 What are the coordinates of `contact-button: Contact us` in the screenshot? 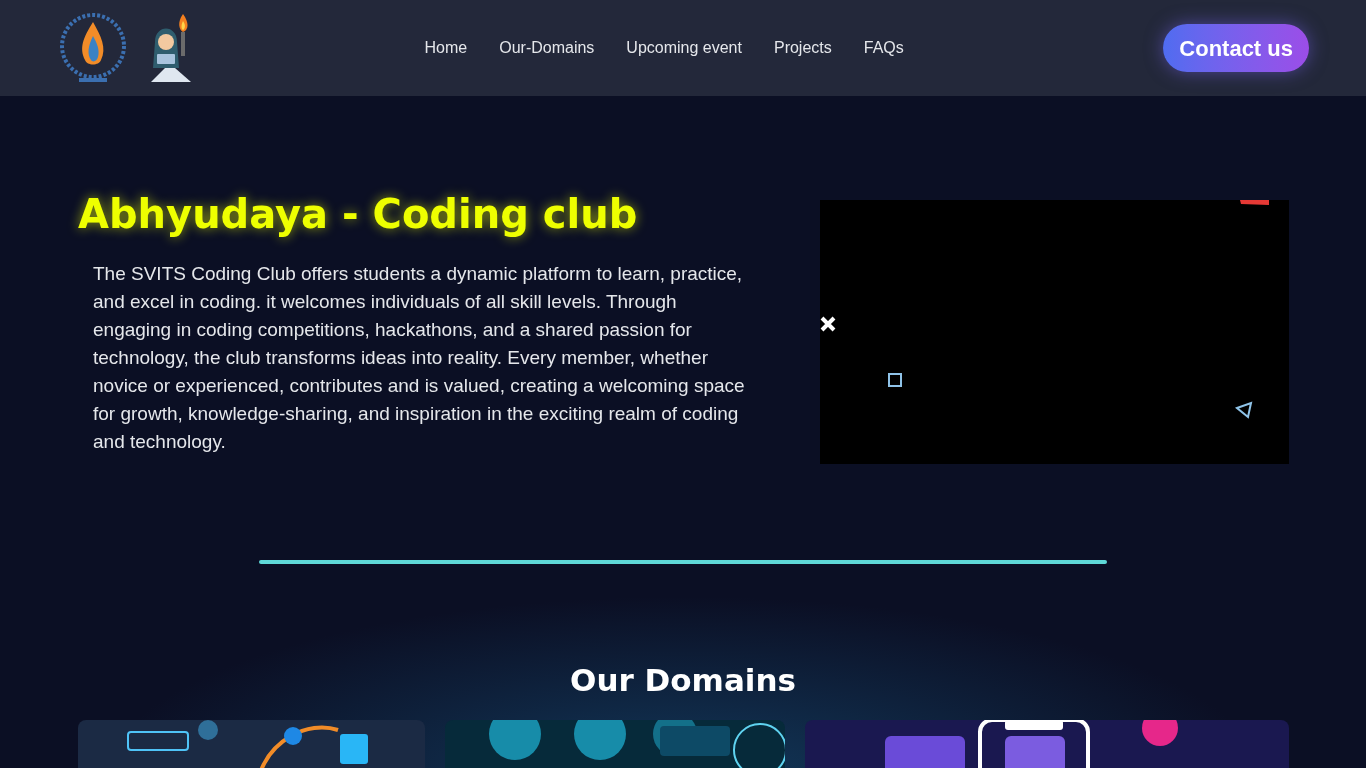 It's located at (1236, 48).